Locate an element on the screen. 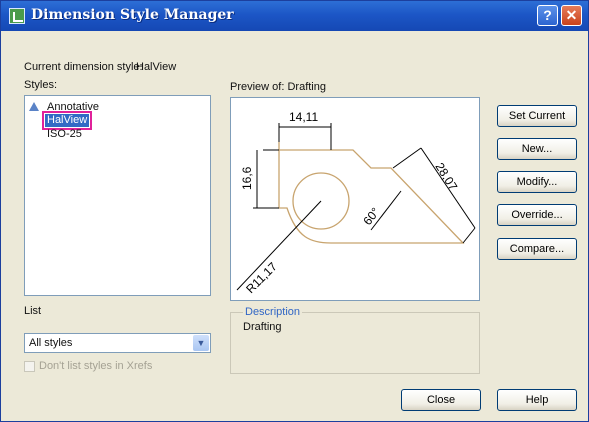 This screenshot has height=422, width=589. annotative-icon is located at coordinates (34, 106).